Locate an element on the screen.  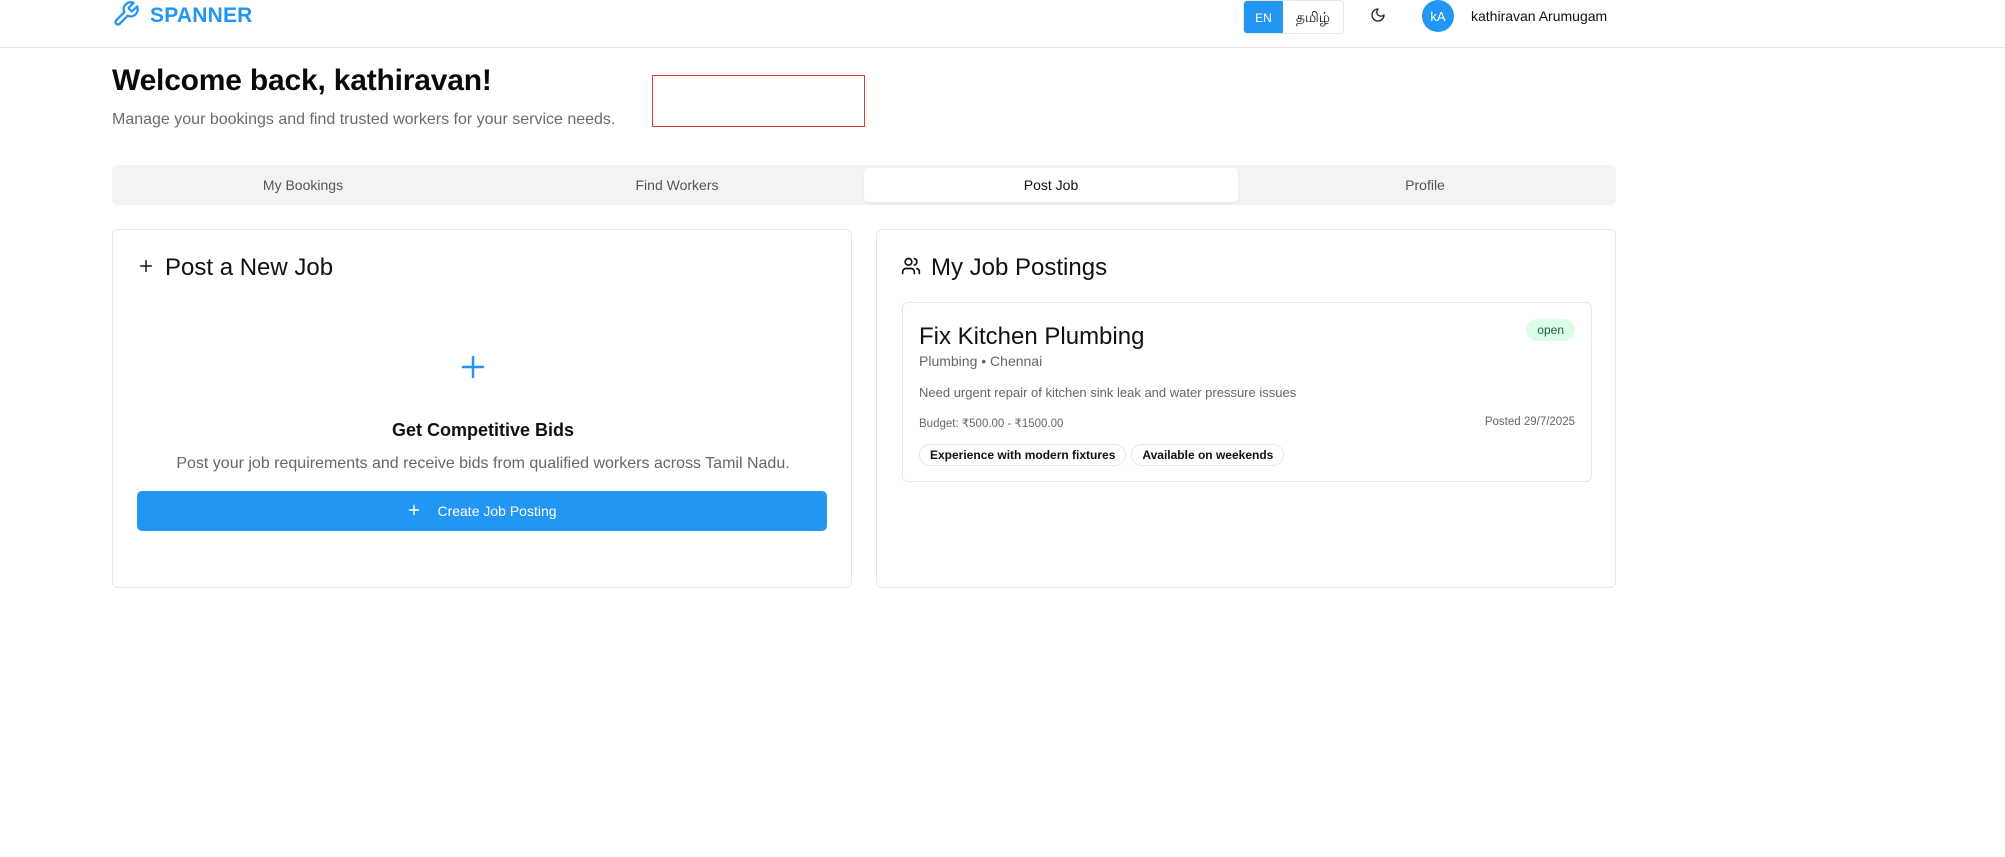
job-budget: Budget: ₹500.00 - ₹1500.00 is located at coordinates (991, 424).